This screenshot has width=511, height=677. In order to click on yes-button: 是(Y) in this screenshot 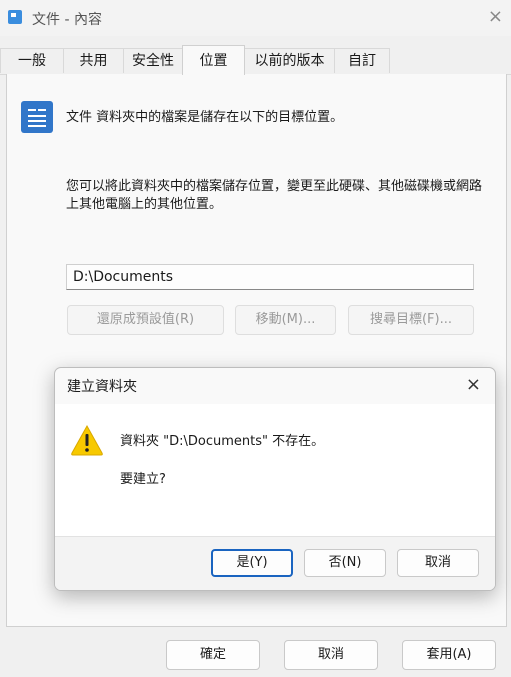, I will do `click(252, 563)`.